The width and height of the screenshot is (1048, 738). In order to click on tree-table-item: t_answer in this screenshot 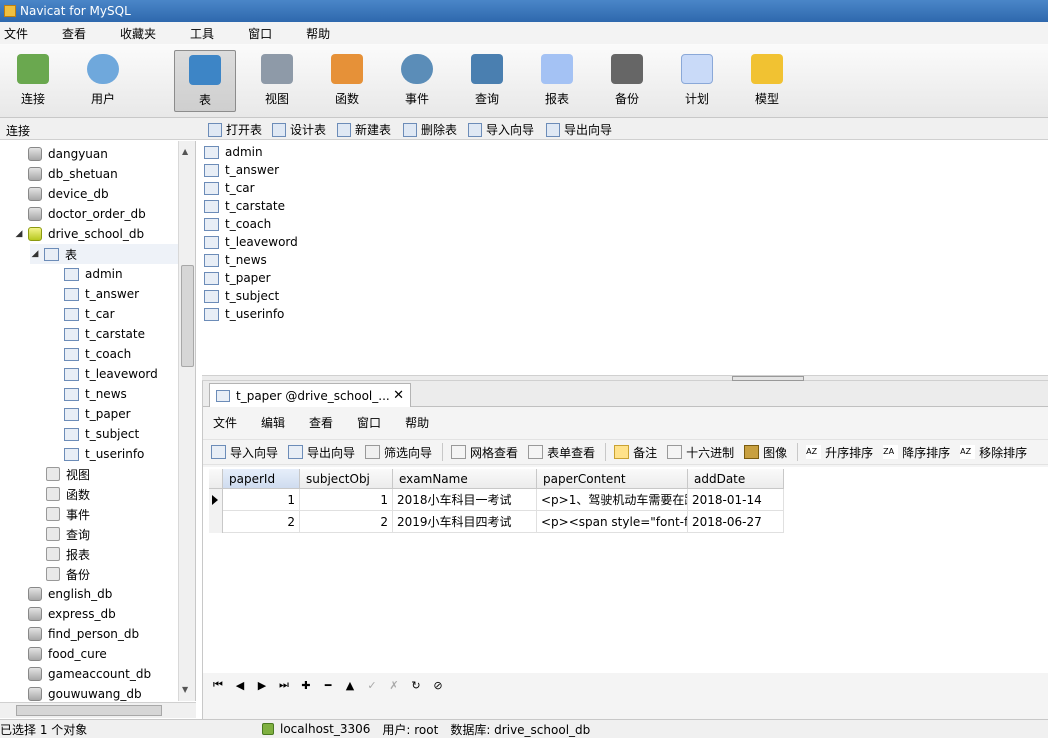, I will do `click(101, 294)`.